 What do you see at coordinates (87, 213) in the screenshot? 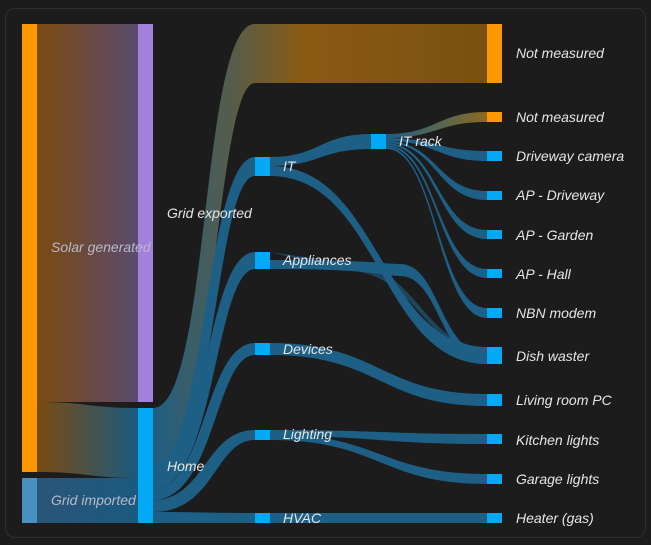
I see `link-solar-to-grid-exported` at bounding box center [87, 213].